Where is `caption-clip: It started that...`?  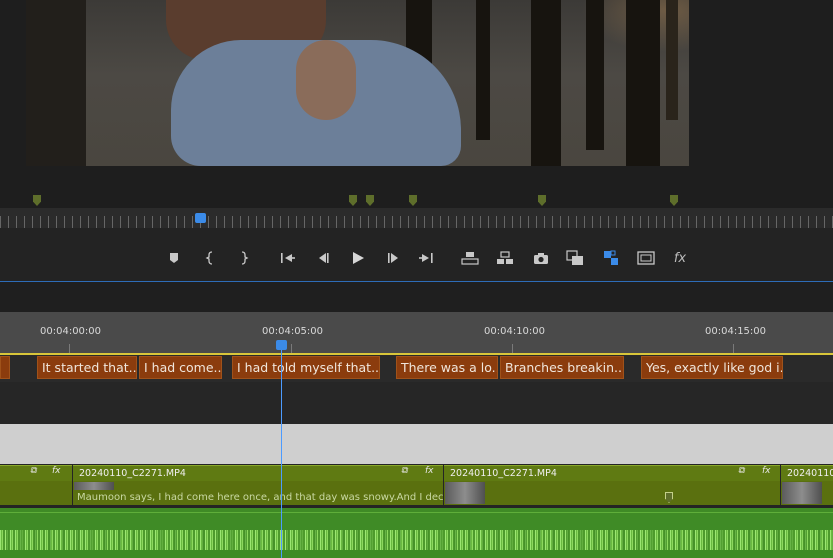 caption-clip: It started that... is located at coordinates (87, 367).